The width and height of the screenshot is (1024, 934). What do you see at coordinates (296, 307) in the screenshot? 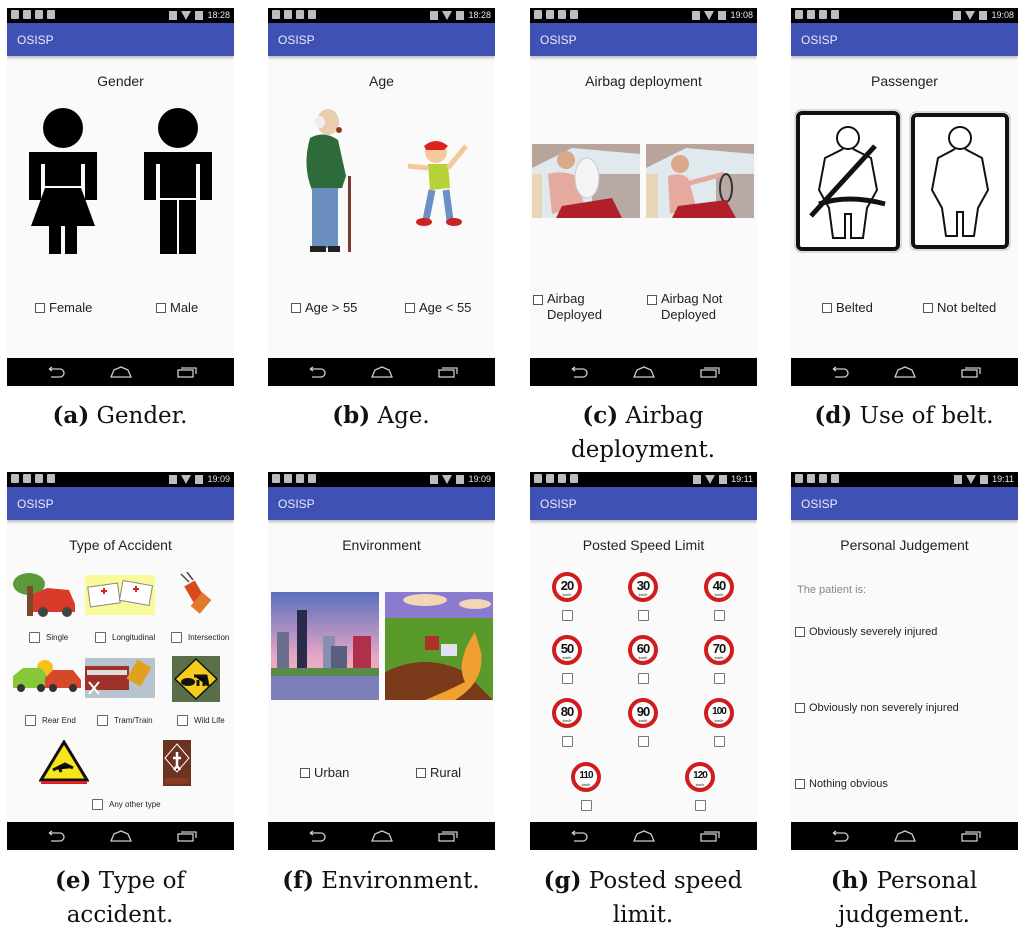
I see `age-over-55-checkbox` at bounding box center [296, 307].